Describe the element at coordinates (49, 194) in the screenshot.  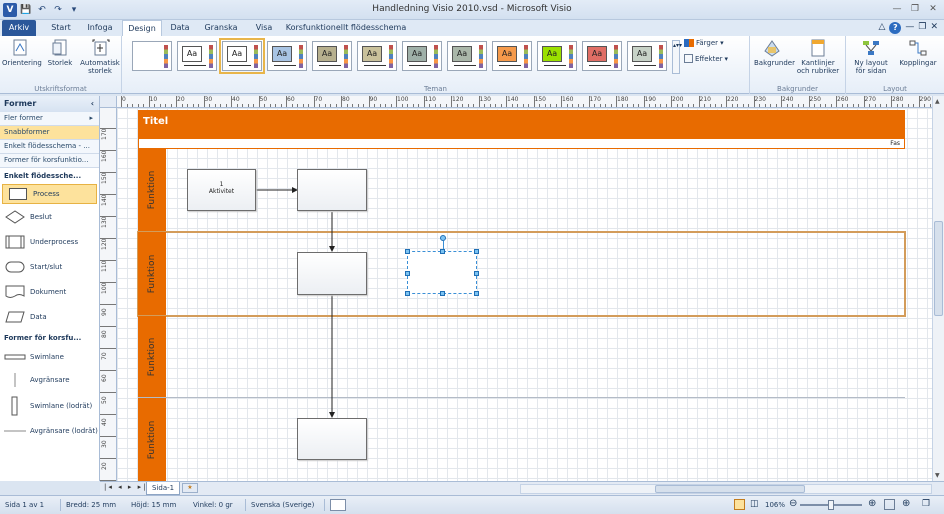
I see `master-process: Process` at that location.